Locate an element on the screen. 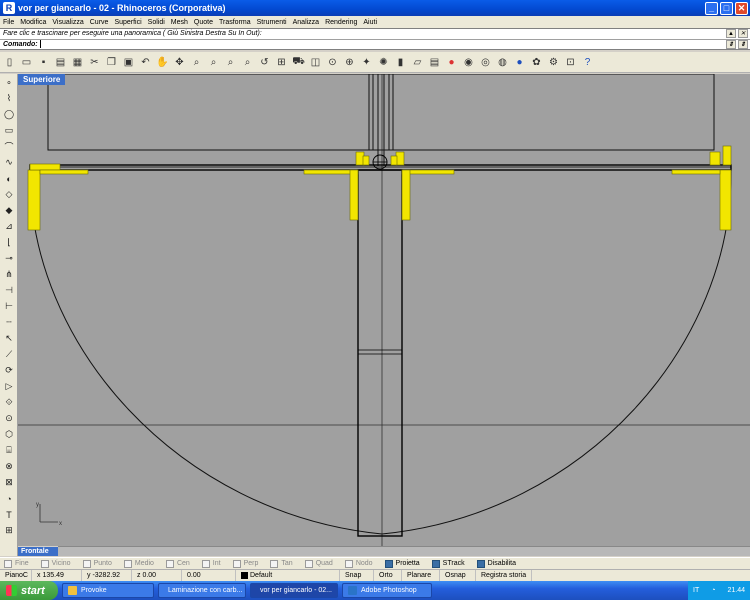 This screenshot has width=750, height=600. cage-icon: ⊠ is located at coordinates (9, 482).